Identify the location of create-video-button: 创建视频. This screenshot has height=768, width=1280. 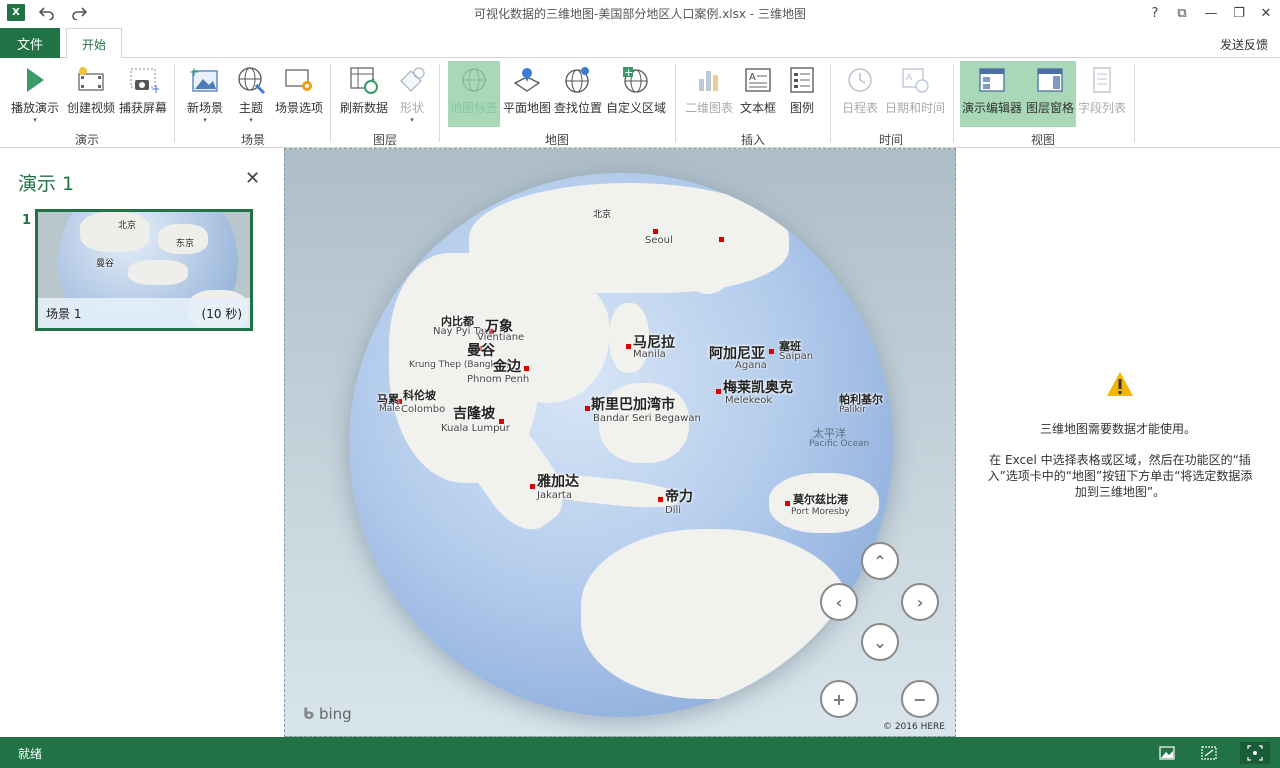
(91, 94).